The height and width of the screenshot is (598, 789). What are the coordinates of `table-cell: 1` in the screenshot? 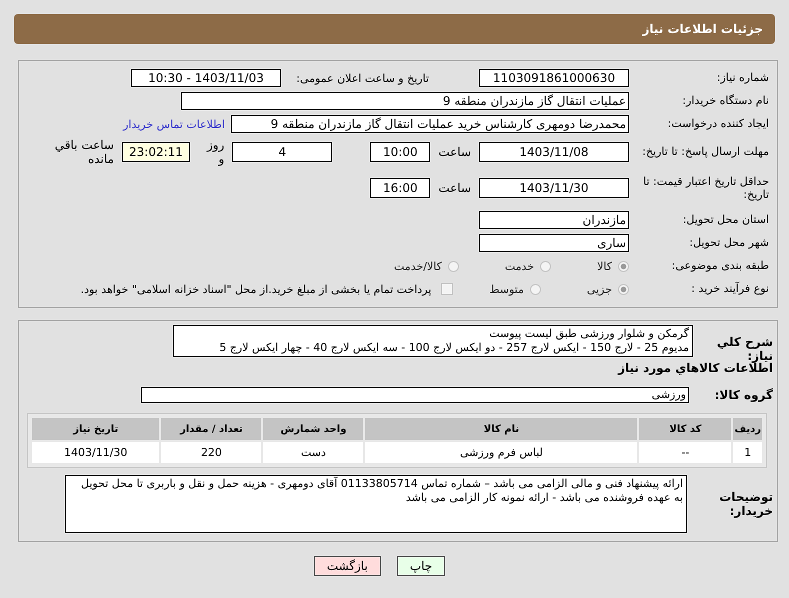 It's located at (747, 452).